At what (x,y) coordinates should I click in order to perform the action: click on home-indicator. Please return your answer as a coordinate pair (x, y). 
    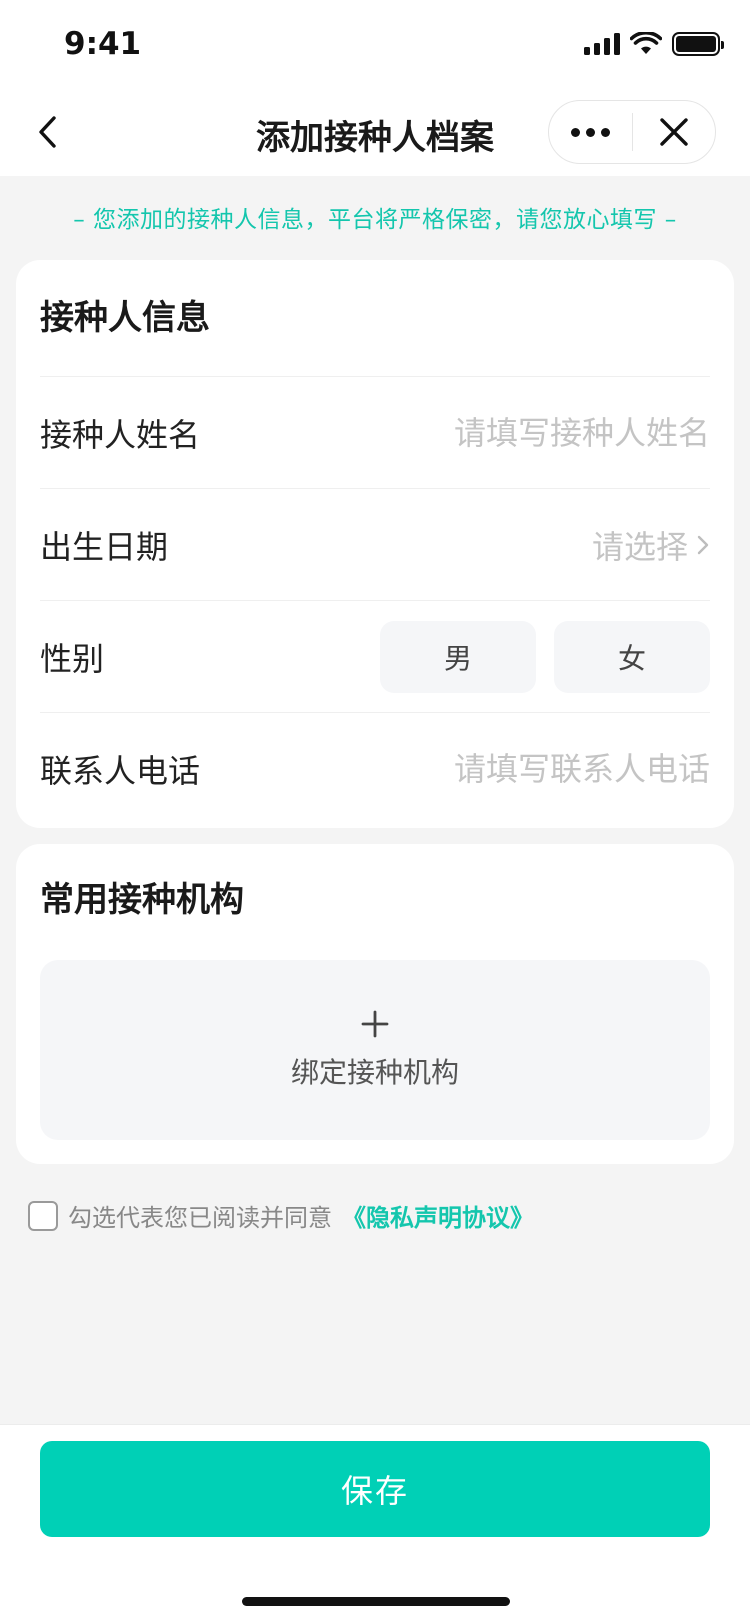
    Looking at the image, I should click on (376, 1601).